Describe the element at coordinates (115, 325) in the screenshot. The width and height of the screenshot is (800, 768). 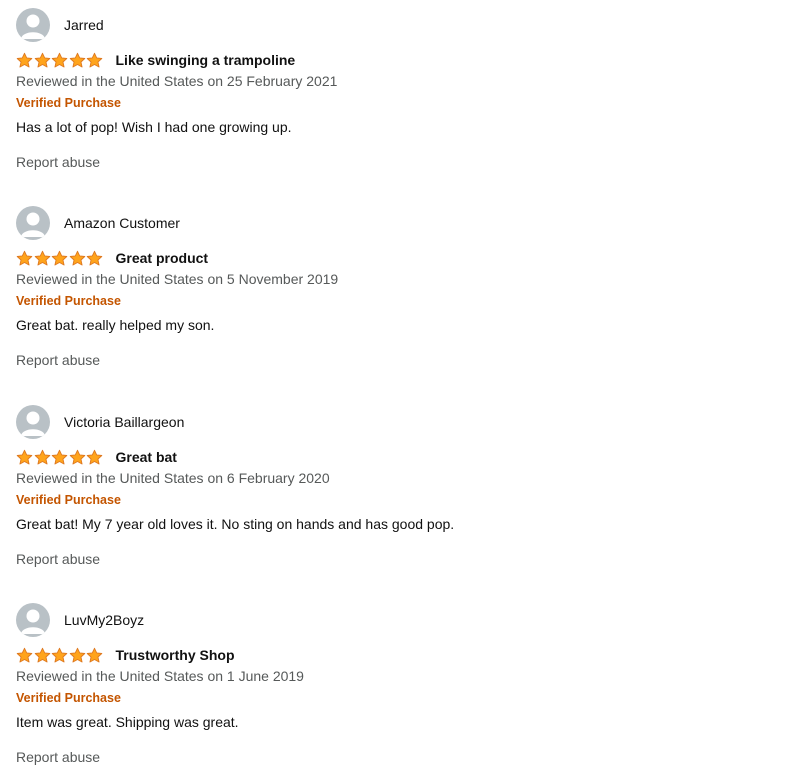
I see `review-body: Great bat. really helped my son.` at that location.